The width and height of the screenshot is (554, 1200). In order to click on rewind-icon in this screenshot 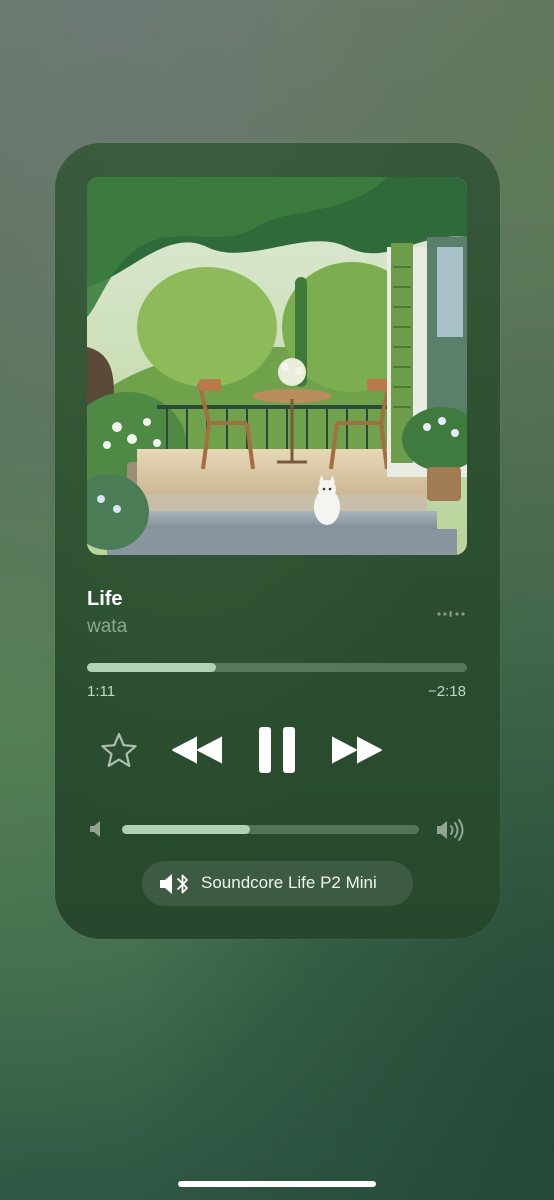, I will do `click(197, 750)`.